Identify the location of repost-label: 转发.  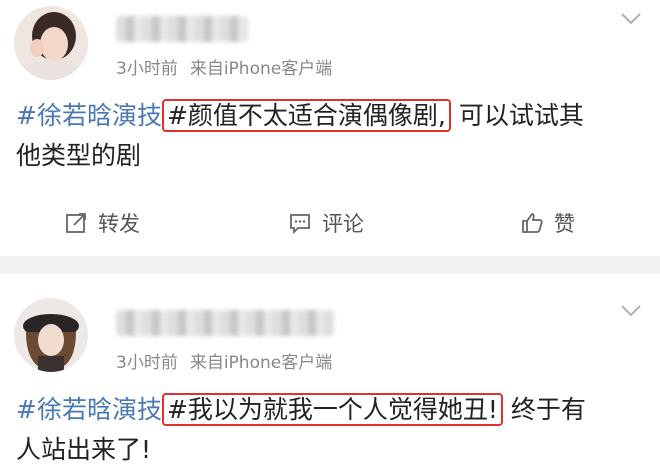
(119, 224).